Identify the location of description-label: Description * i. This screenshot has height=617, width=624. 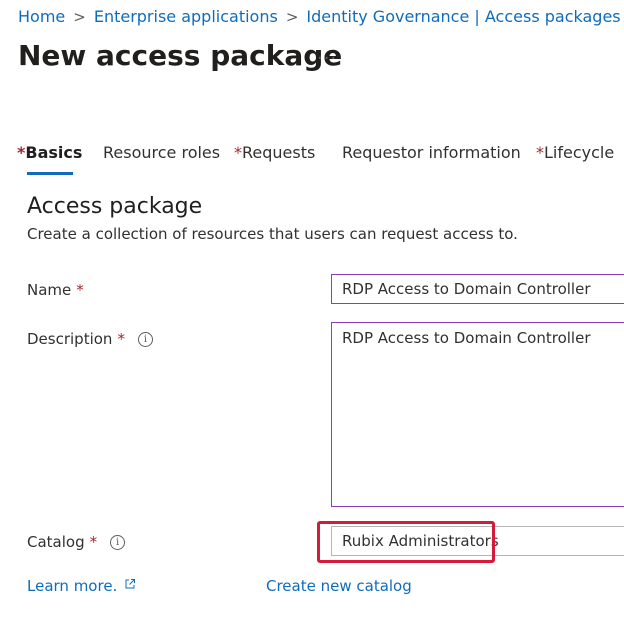
(90, 339).